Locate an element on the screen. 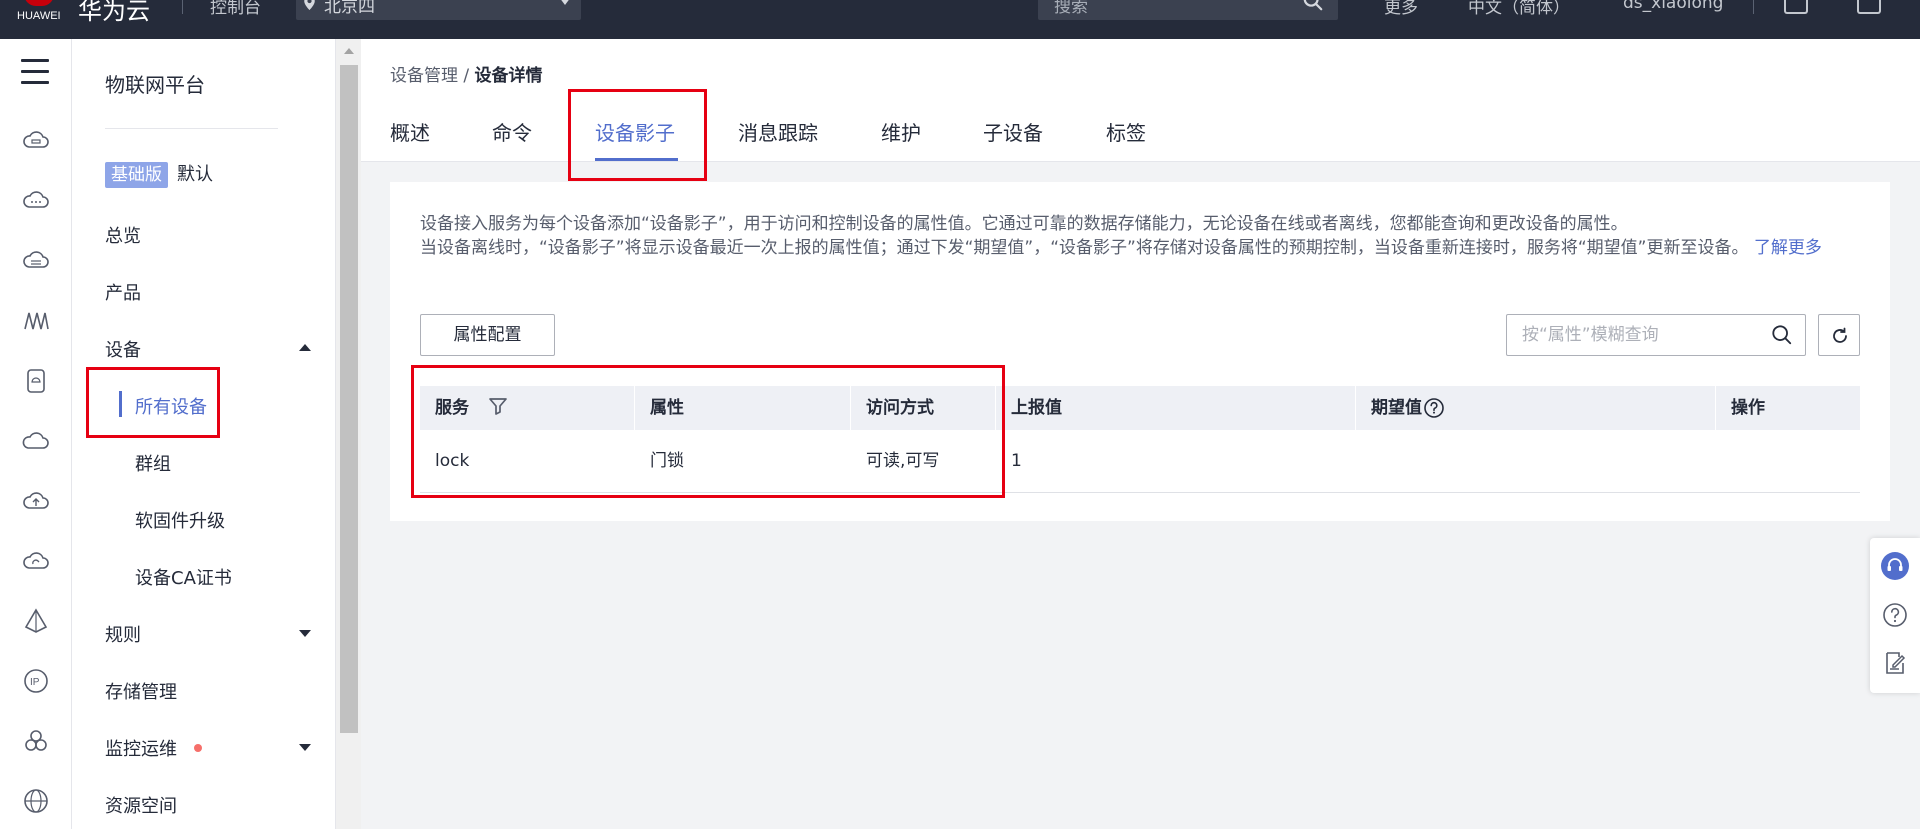 The width and height of the screenshot is (1920, 829). huawei-logo-text: HUAWEI is located at coordinates (39, 16).